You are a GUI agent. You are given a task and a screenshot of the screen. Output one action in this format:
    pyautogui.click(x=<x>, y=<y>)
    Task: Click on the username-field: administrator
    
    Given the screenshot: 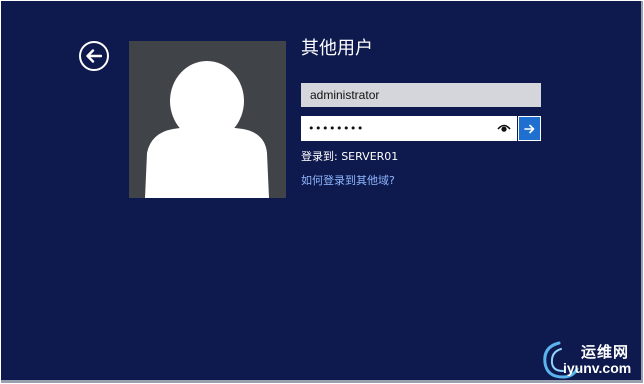 What is the action you would take?
    pyautogui.click(x=421, y=95)
    